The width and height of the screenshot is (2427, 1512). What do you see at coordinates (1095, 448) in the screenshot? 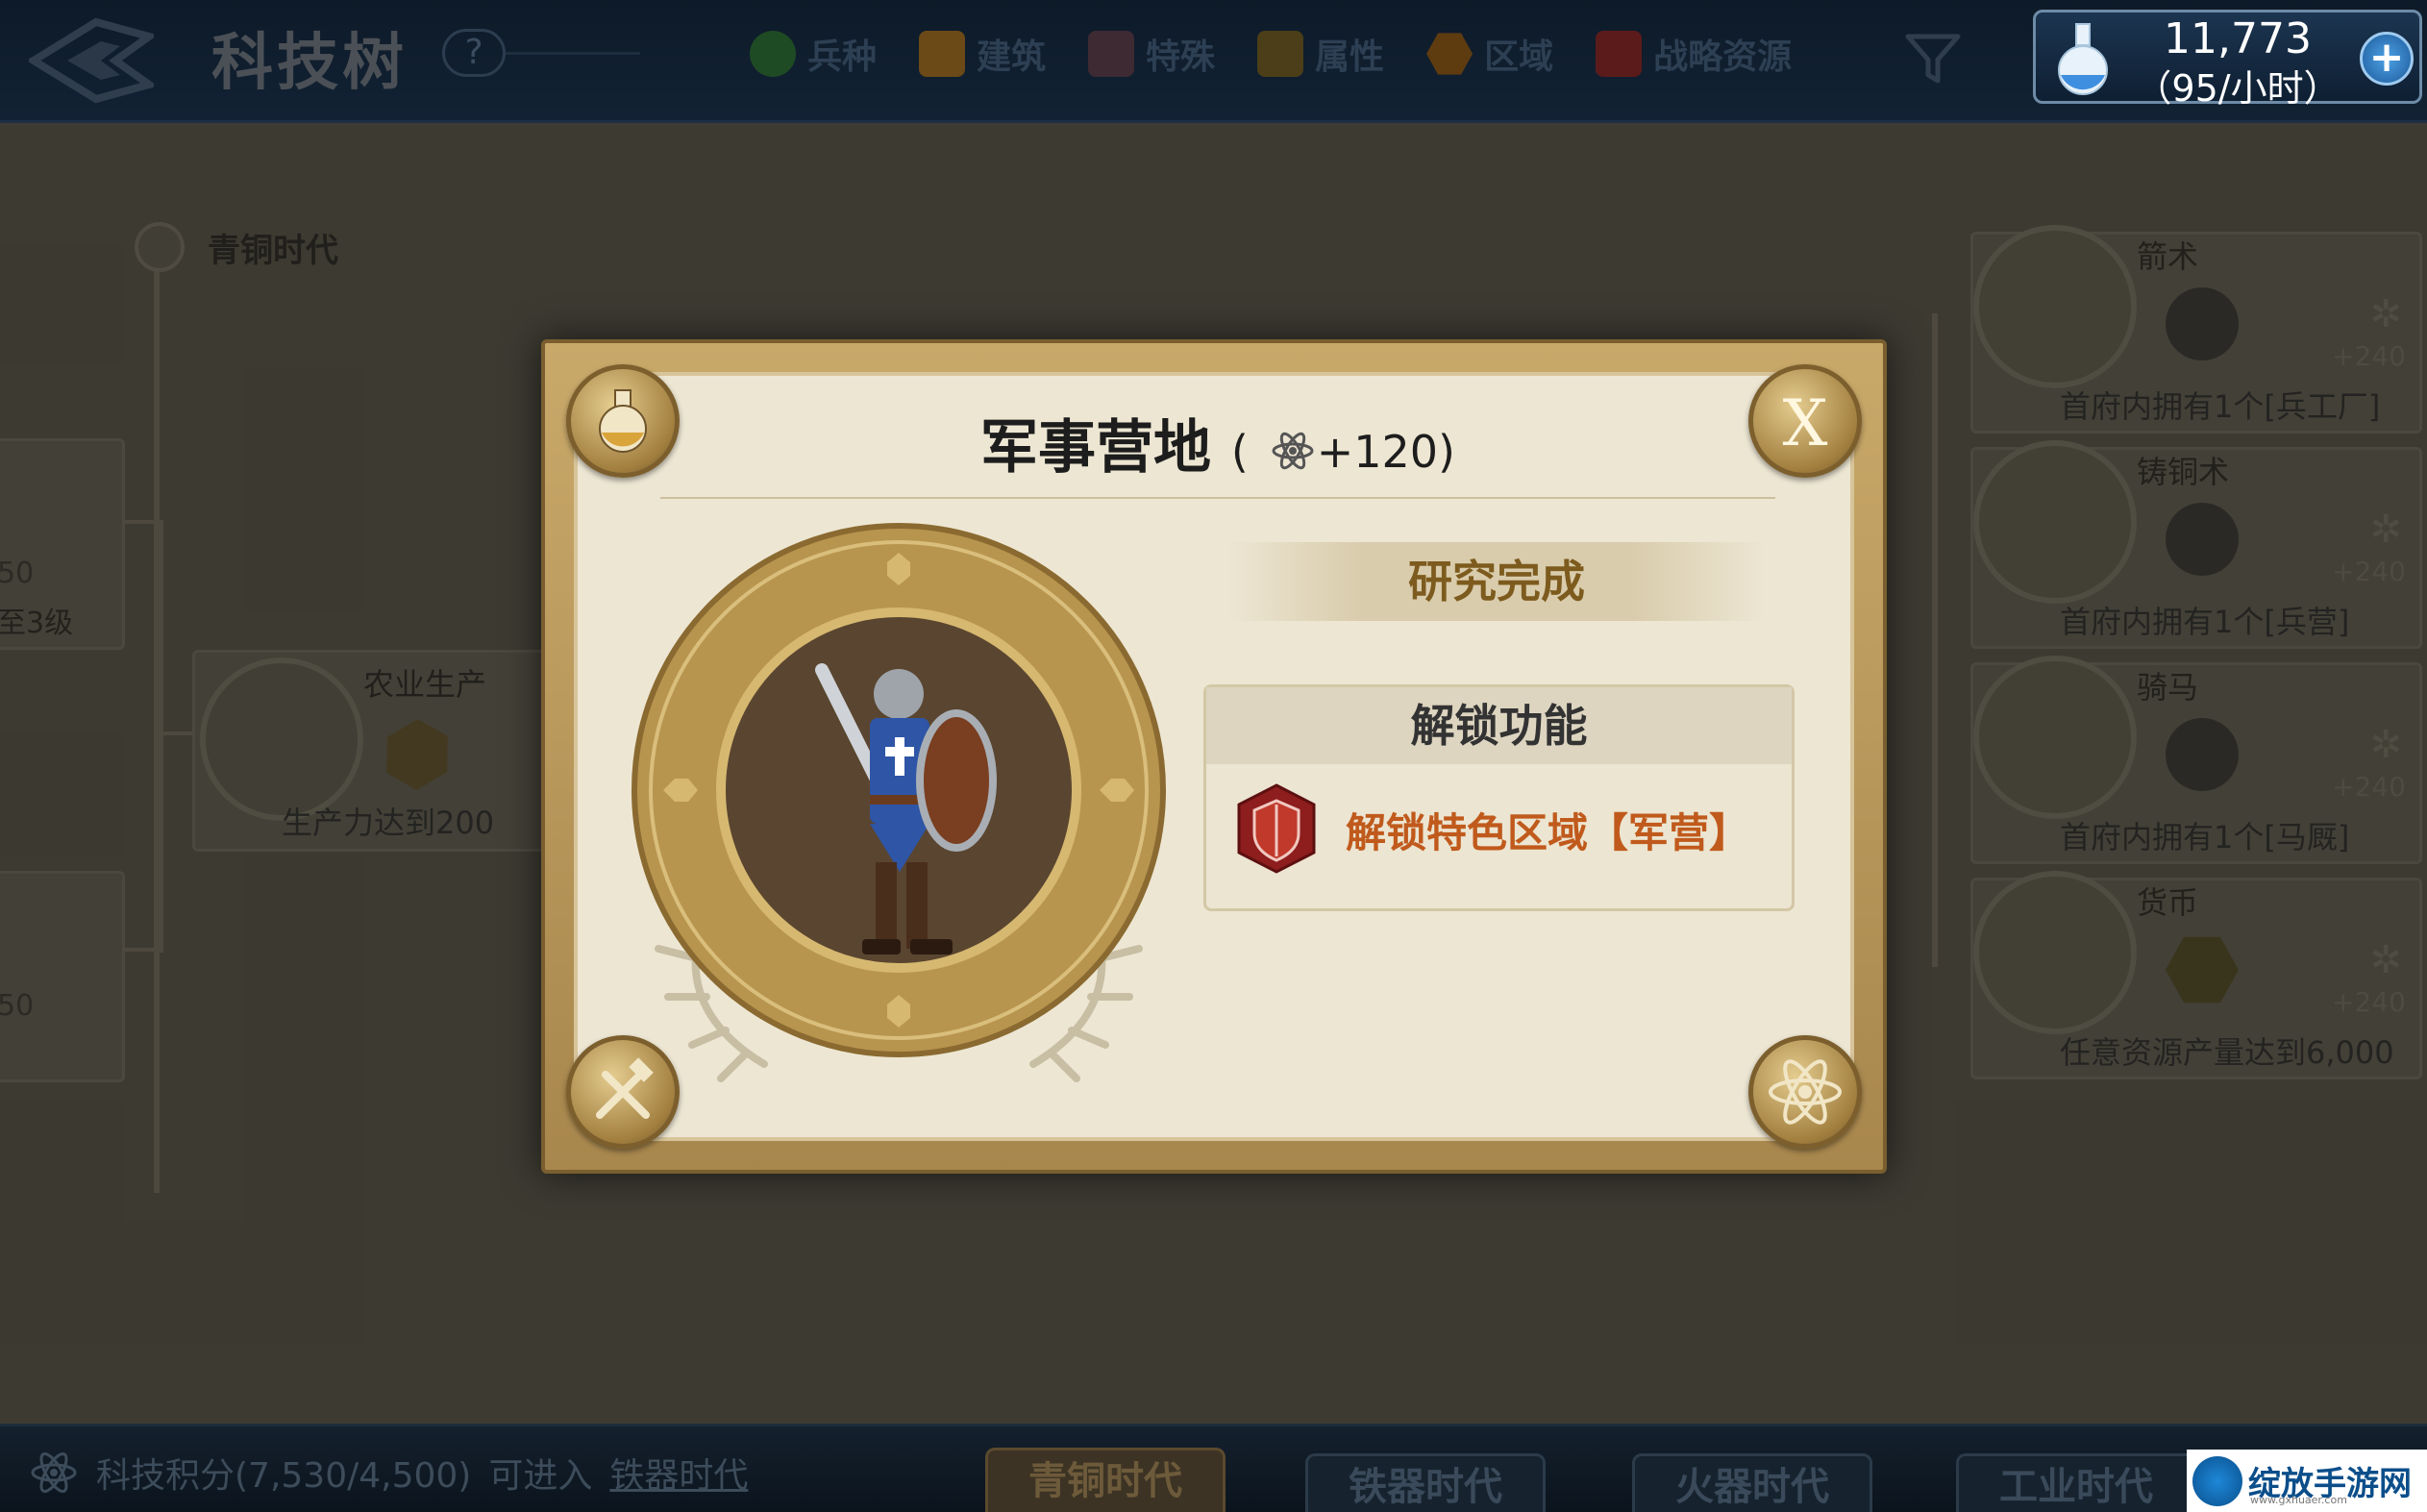
I see `tech-name: 军事营地` at bounding box center [1095, 448].